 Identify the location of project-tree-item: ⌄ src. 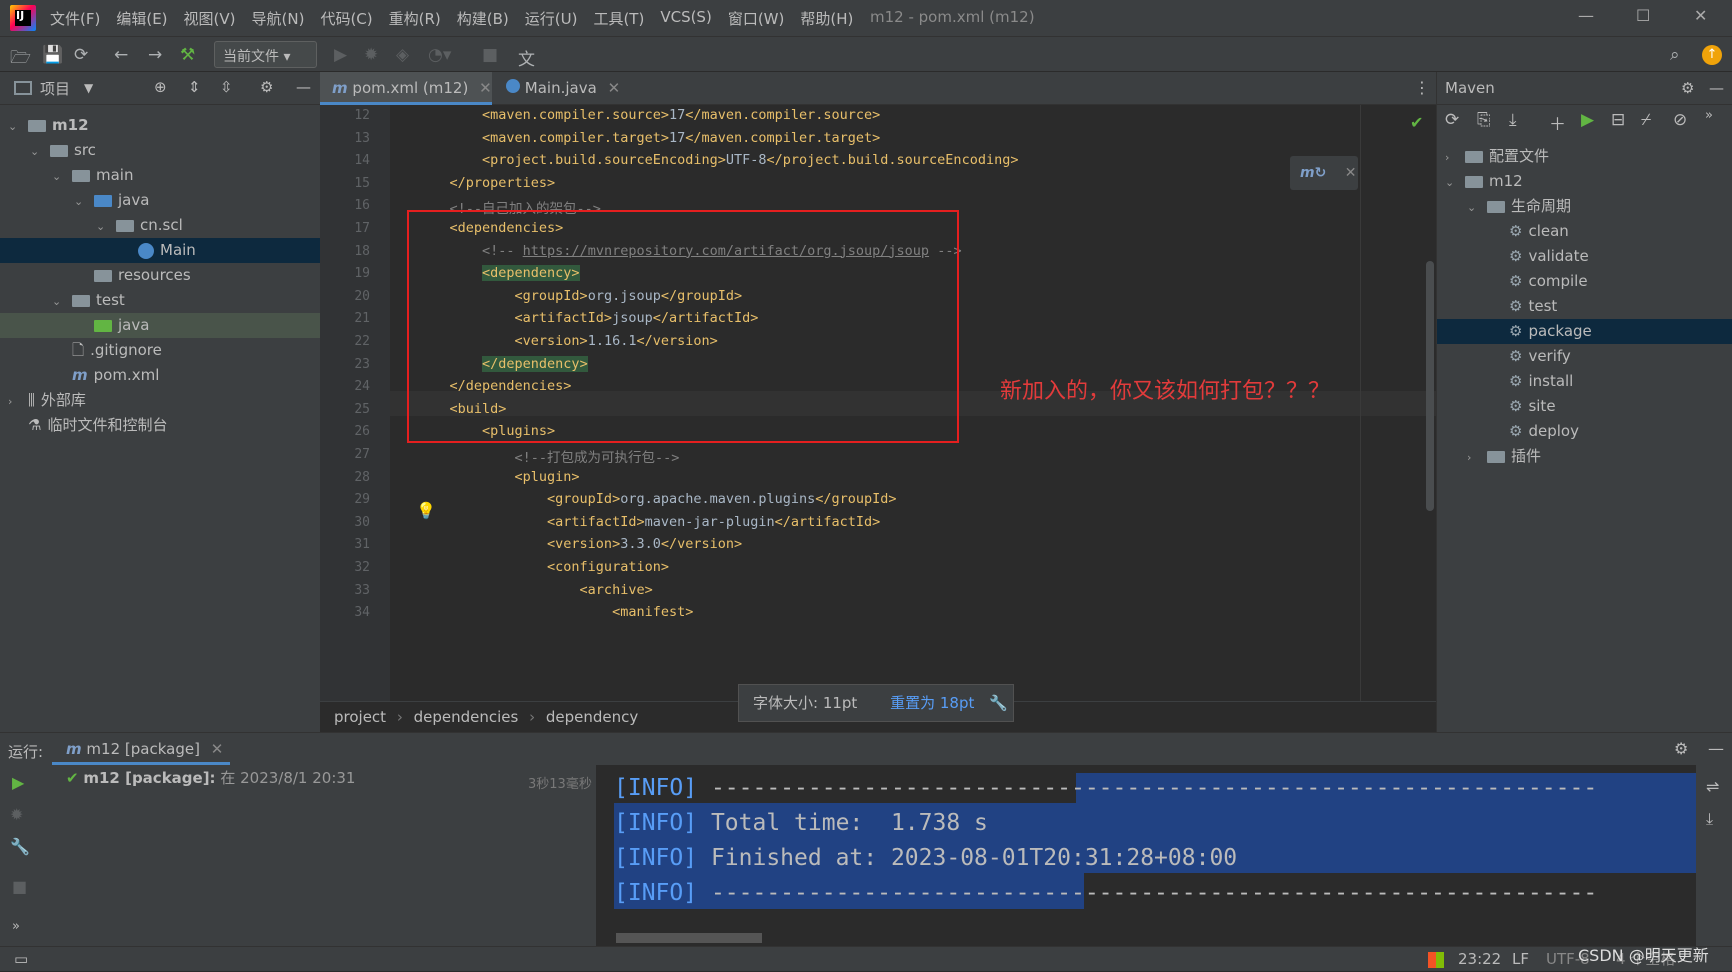
(160, 150).